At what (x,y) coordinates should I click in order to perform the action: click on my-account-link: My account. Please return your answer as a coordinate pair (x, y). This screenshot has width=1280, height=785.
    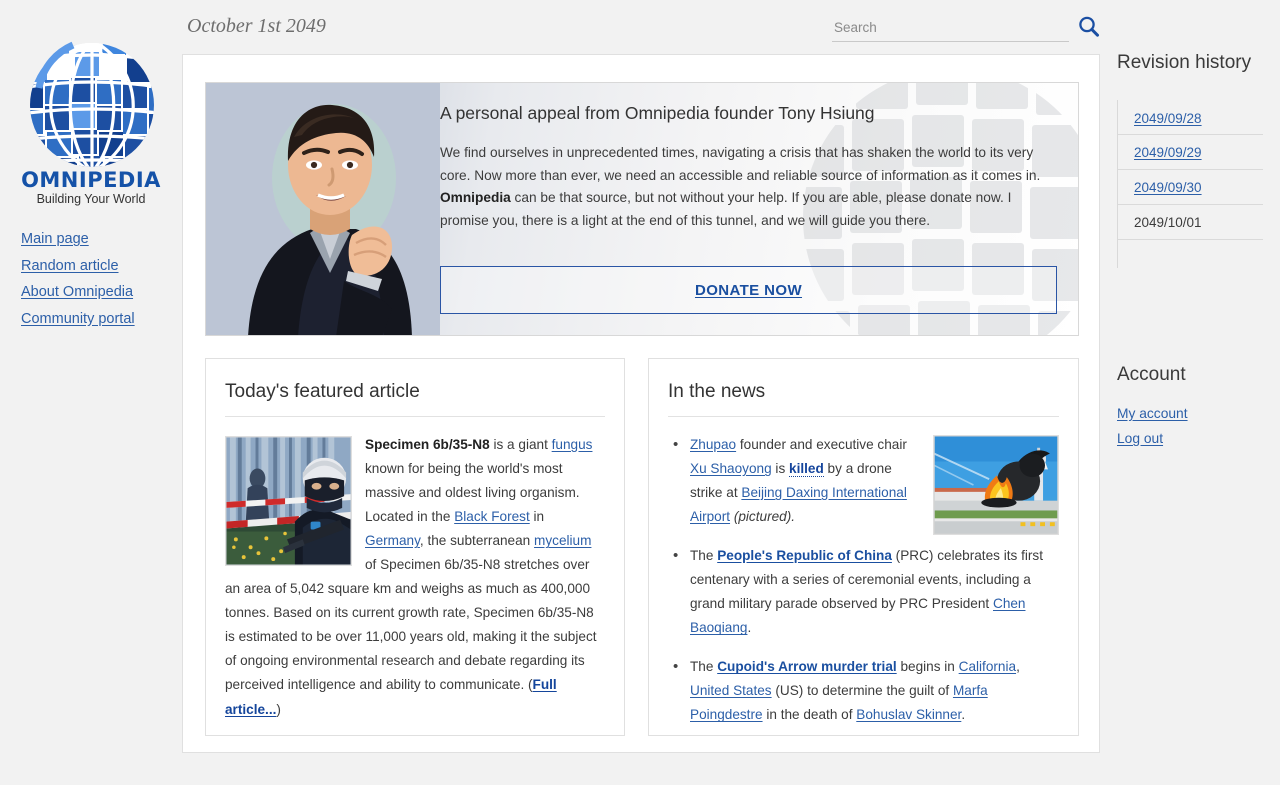
    Looking at the image, I should click on (1152, 413).